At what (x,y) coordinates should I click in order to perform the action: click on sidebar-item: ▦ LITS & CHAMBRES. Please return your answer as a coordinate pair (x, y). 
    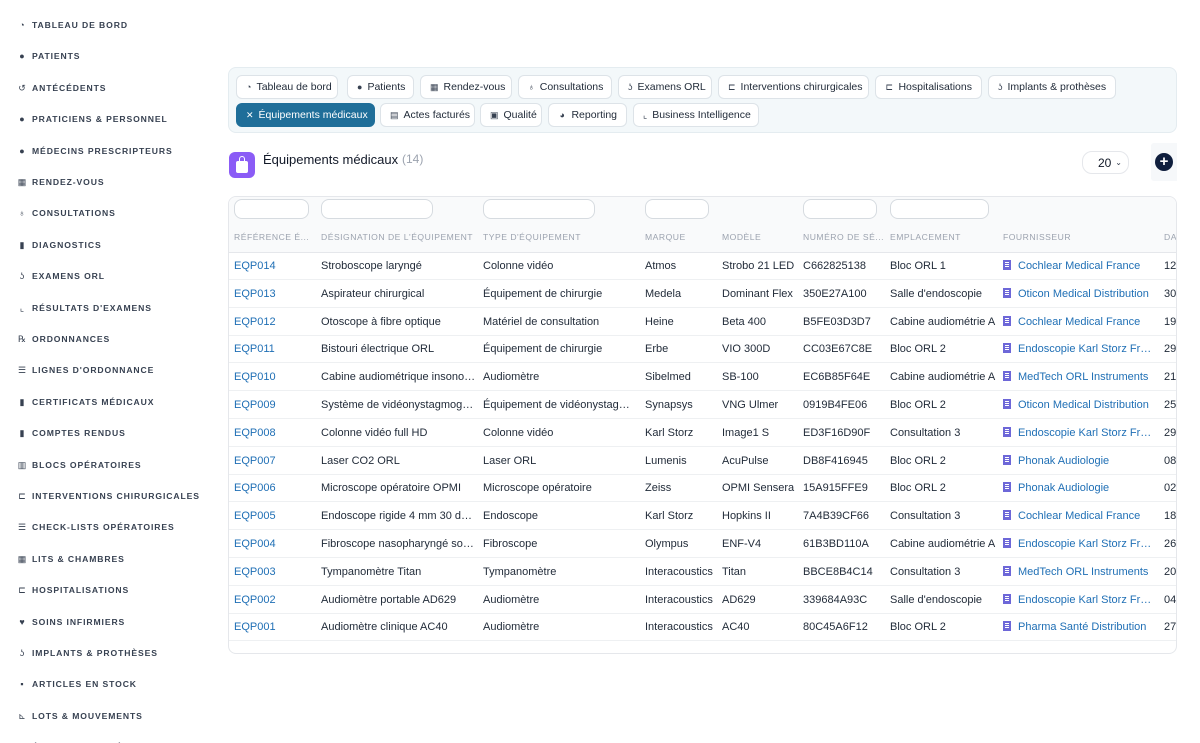
    Looking at the image, I should click on (71, 559).